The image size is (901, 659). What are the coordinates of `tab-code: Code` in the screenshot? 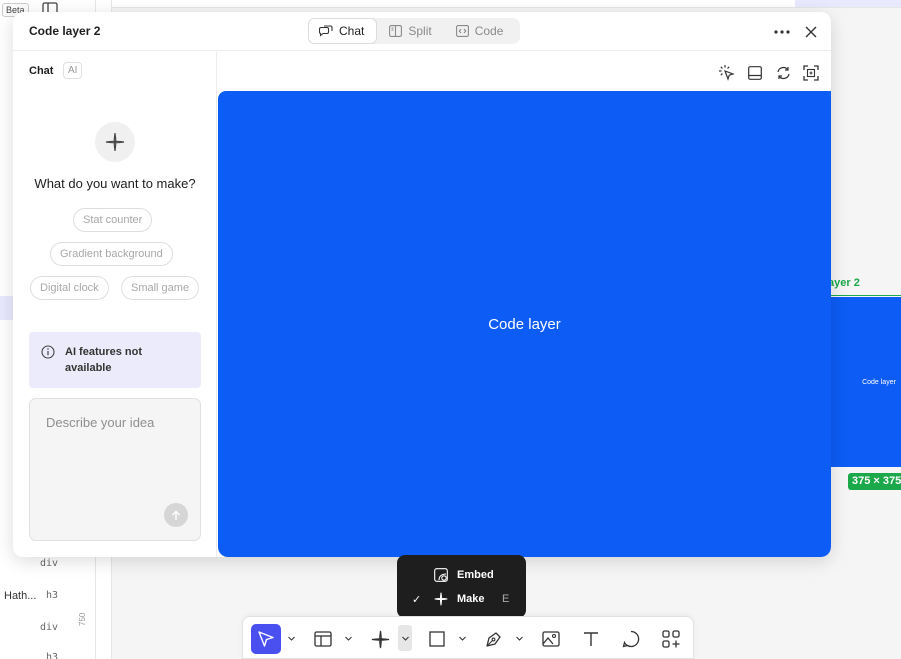 It's located at (481, 31).